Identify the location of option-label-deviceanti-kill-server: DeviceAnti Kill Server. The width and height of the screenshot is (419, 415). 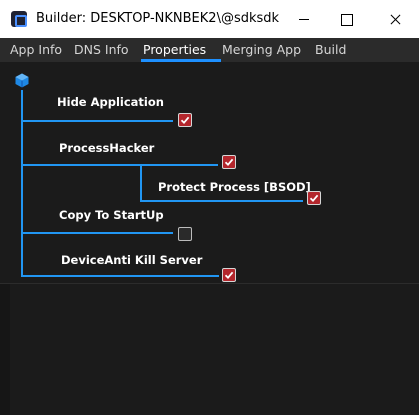
(132, 260).